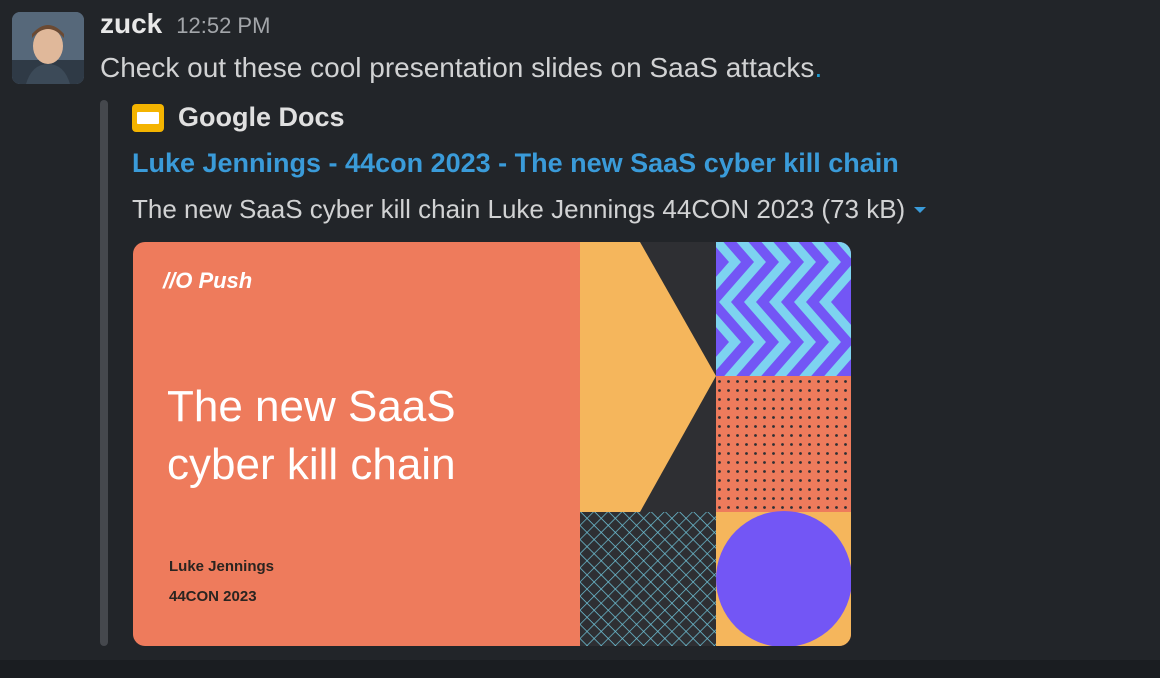  What do you see at coordinates (261, 117) in the screenshot?
I see `service-name: Google Docs` at bounding box center [261, 117].